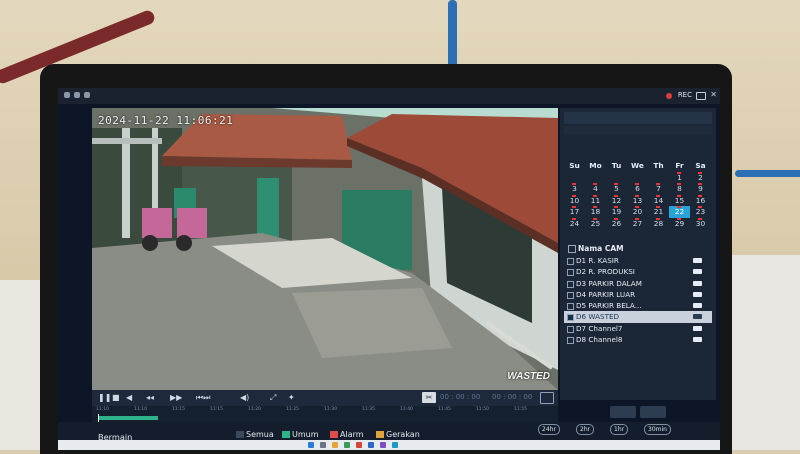 This screenshot has width=800, height=454. Describe the element at coordinates (323, 445) in the screenshot. I see `search-icon` at that location.